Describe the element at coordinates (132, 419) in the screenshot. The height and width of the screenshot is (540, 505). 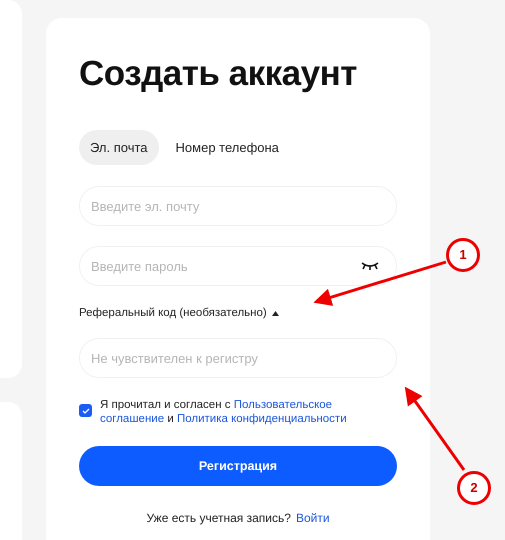
I see `user-agreement-link: соглашение` at that location.